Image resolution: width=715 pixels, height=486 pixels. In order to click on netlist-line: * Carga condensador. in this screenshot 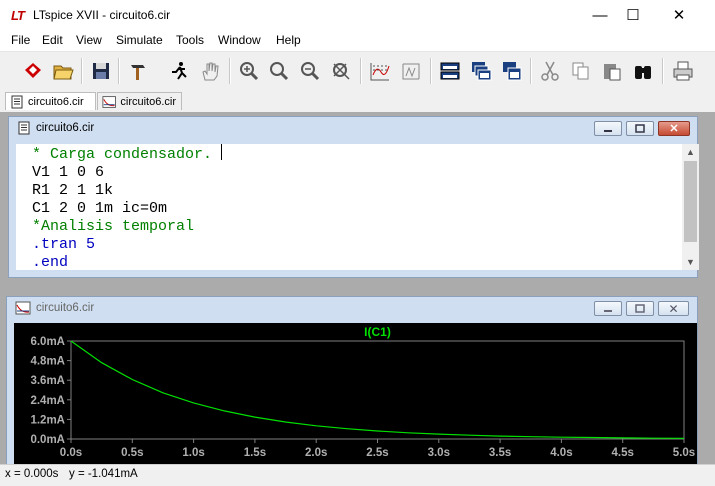, I will do `click(122, 154)`.